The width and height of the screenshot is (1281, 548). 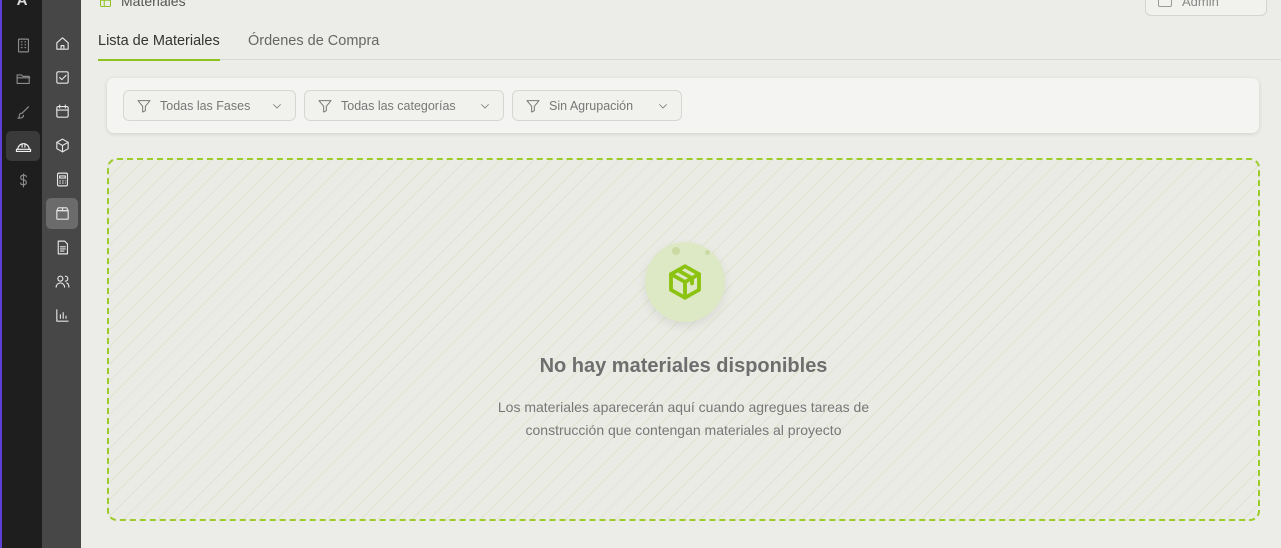 I want to click on bar-chart-icon, so click(x=62, y=315).